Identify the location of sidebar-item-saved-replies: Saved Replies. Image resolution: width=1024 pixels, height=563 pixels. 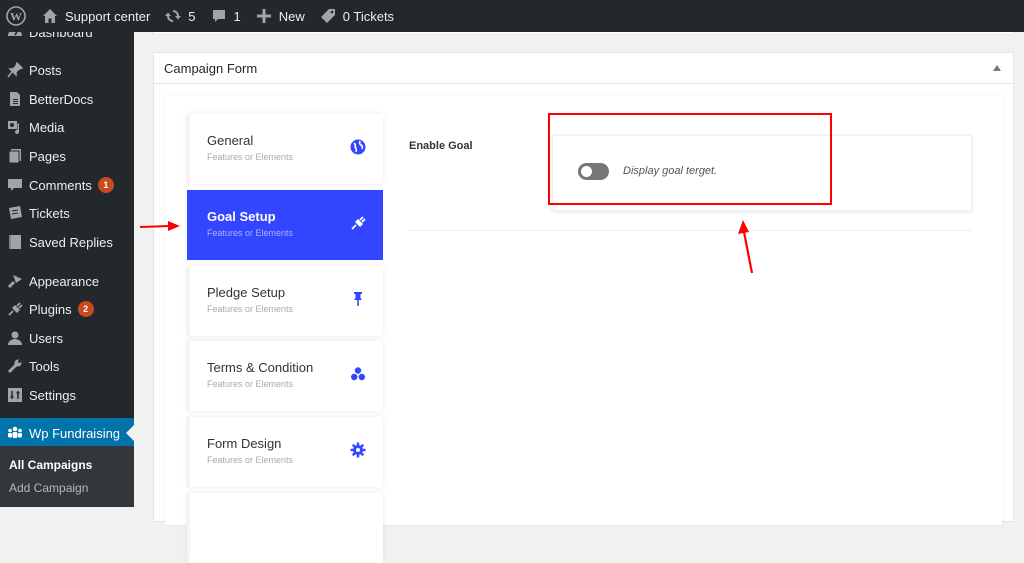
(67, 242).